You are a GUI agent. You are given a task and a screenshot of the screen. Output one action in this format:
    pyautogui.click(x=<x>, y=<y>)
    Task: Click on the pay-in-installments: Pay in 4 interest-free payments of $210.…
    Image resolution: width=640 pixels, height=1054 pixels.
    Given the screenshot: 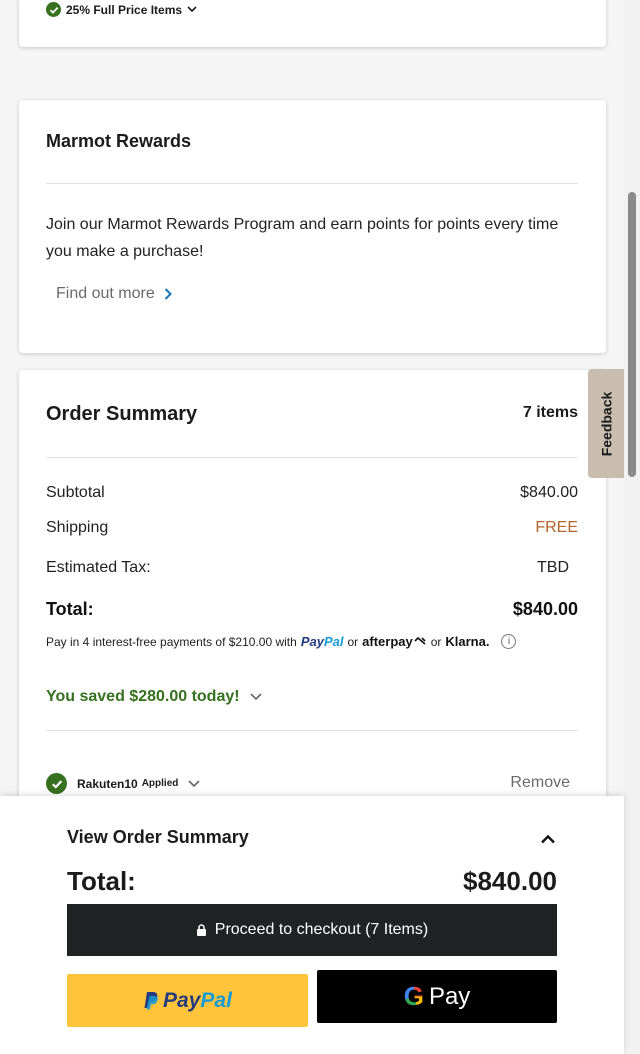 What is the action you would take?
    pyautogui.click(x=281, y=641)
    